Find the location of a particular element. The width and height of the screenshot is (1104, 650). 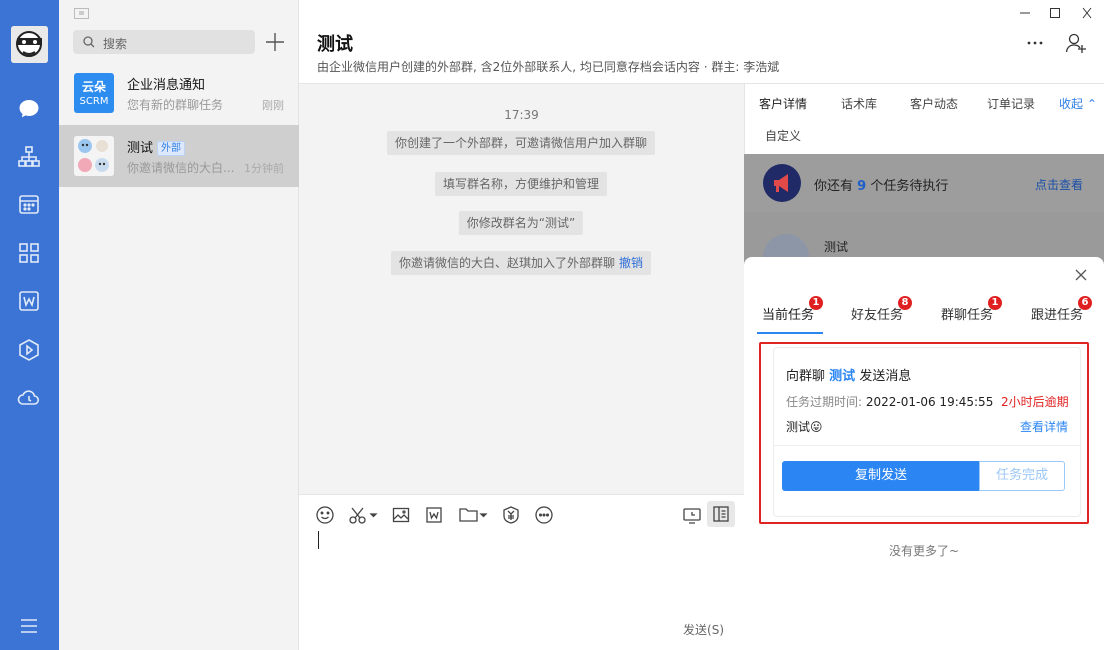

task-title: 向群聊 测试 发送消息 is located at coordinates (849, 376).